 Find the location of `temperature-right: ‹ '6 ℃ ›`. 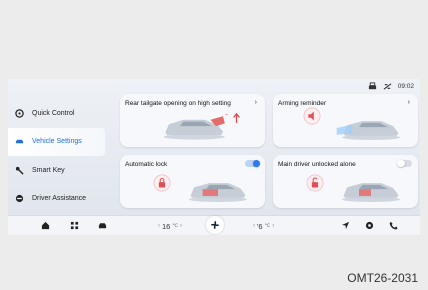

temperature-right: ‹ '6 ℃ › is located at coordinates (263, 226).